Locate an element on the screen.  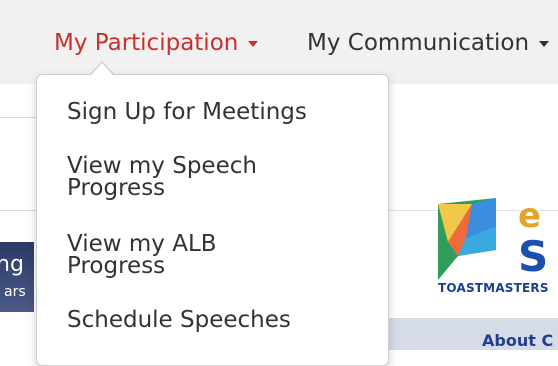
nav-my-communication: My Communication is located at coordinates (428, 43).